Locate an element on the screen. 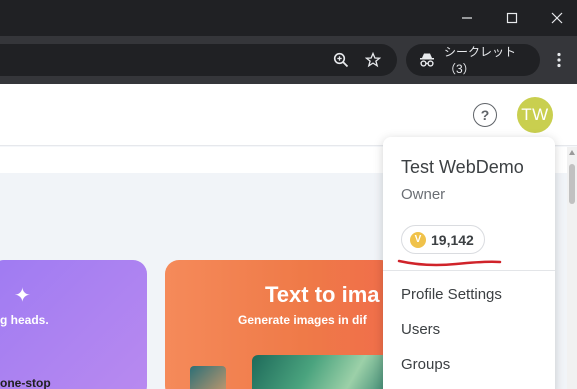 The width and height of the screenshot is (577, 389). card-left-subtitle: g heads. is located at coordinates (24, 320).